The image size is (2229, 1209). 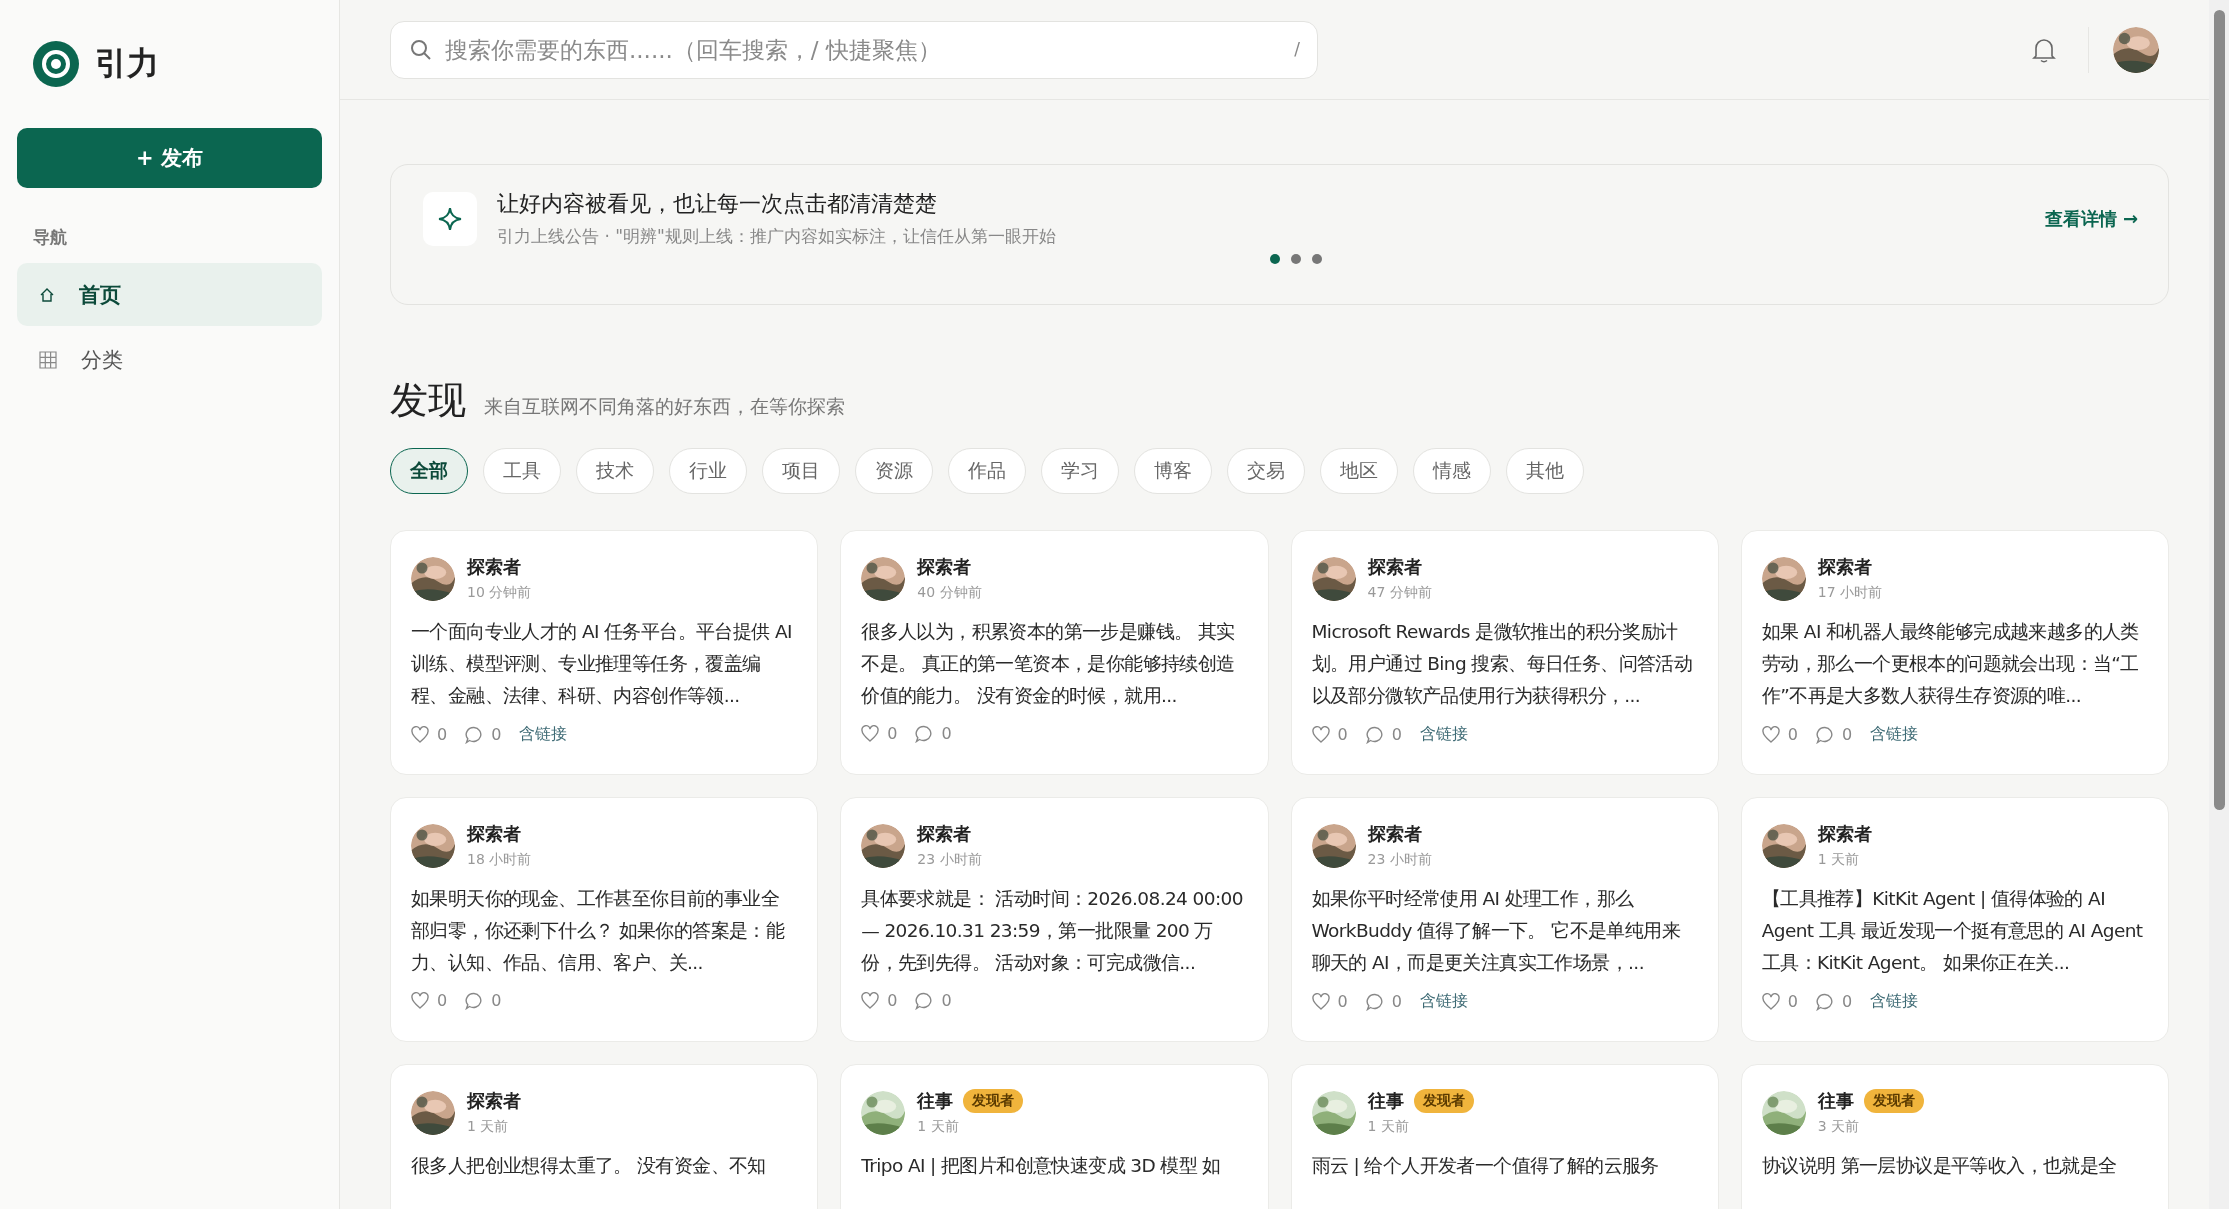 What do you see at coordinates (1504, 652) in the screenshot?
I see `post-card: 探索者 47 分钟前 Microsoft Rewards 是微软推出的积分奖励计划。用户通过 Bing 搜索、每日任务、问答活动以及部分微软产品使用行为获得积分，... 0 0 含链接` at bounding box center [1504, 652].